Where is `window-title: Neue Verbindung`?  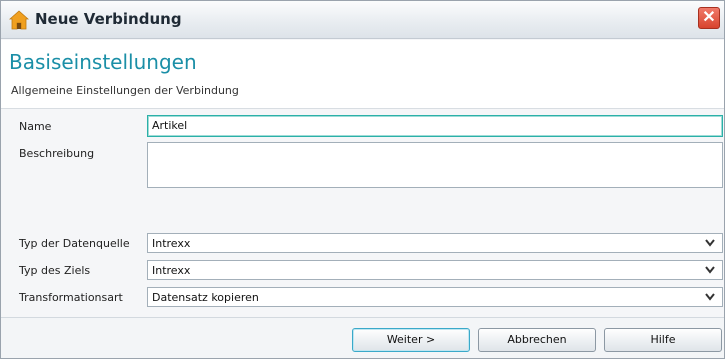
window-title: Neue Verbindung is located at coordinates (108, 19).